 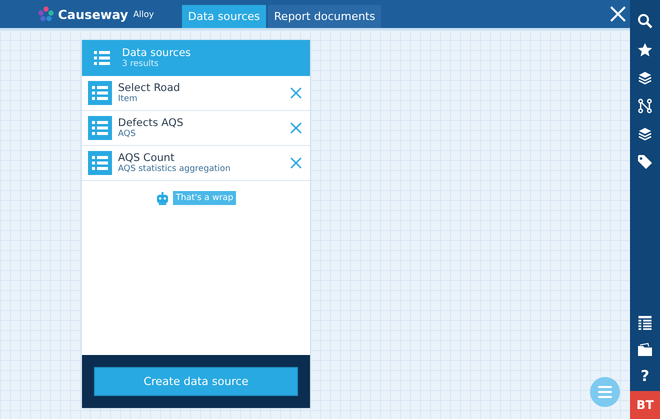 I want to click on nodes-icon, so click(x=645, y=106).